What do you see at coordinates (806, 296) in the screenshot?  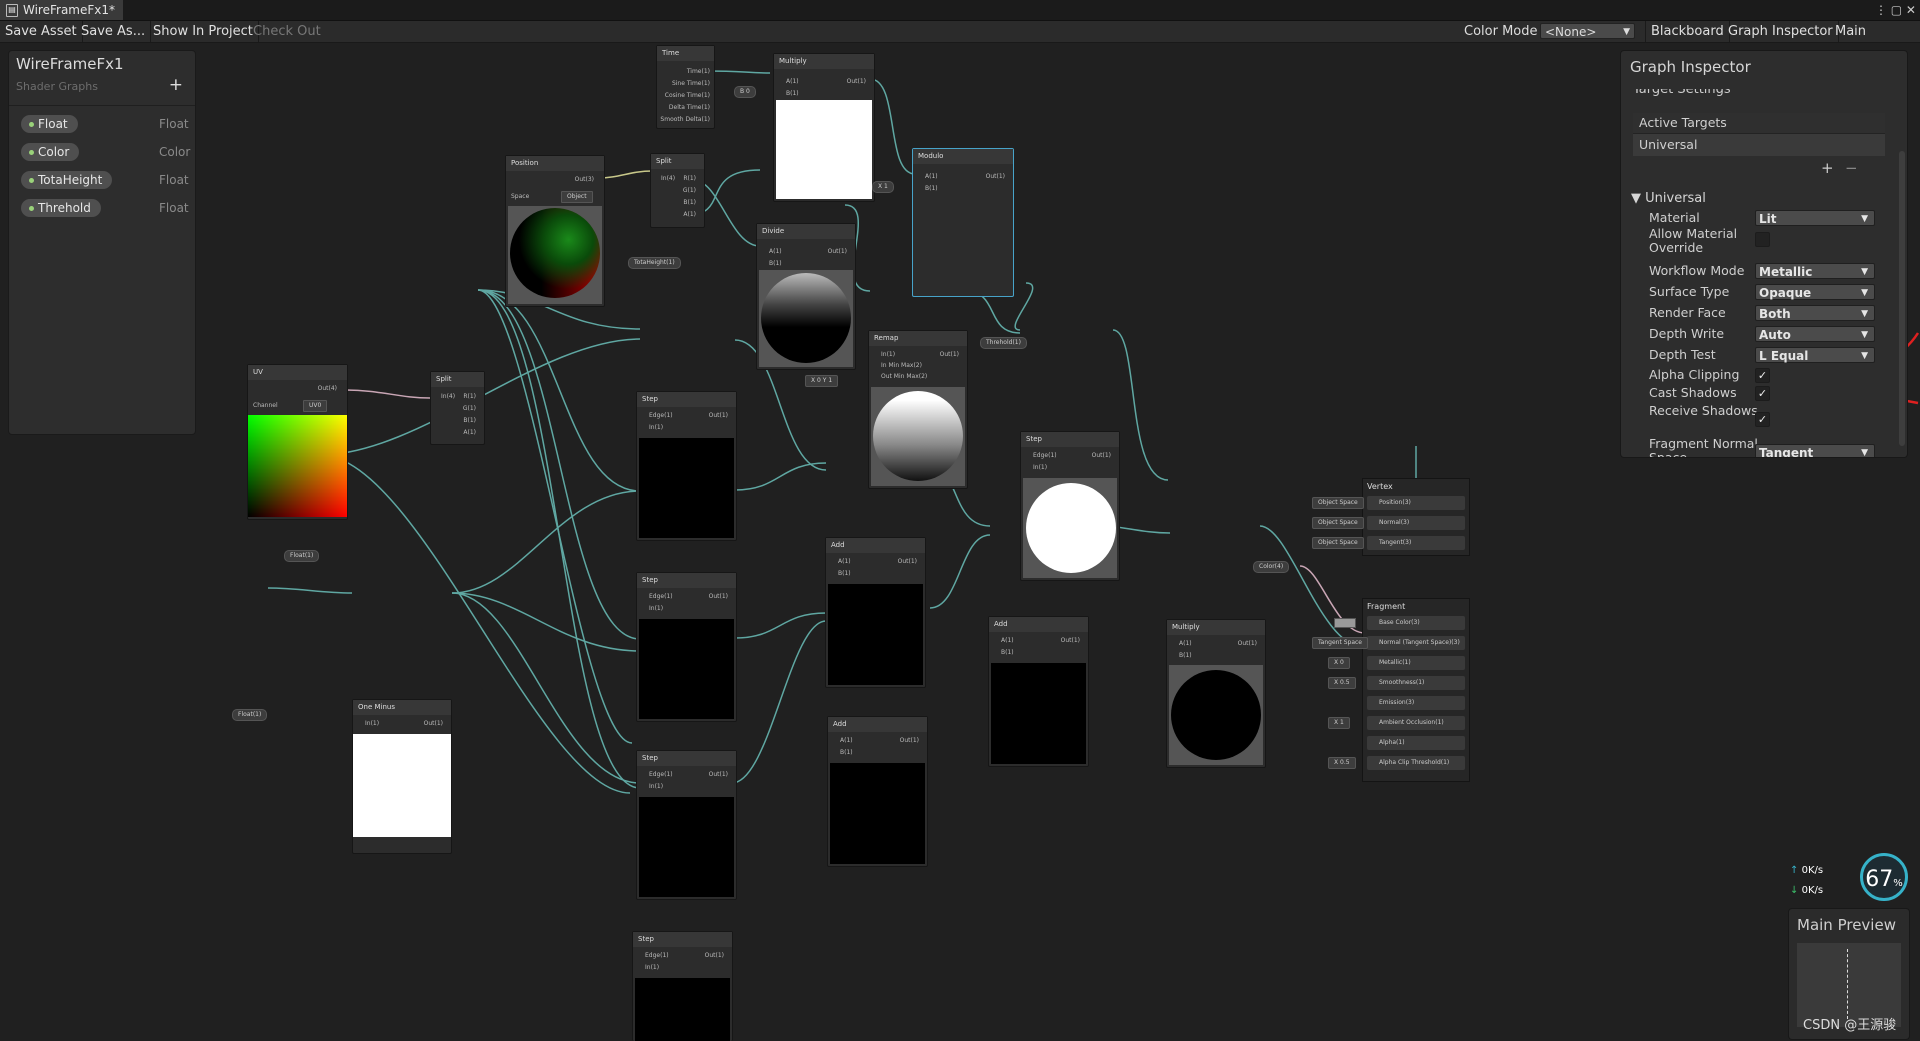 I see `divide-node: Divide A(1) B(1) Out(1)` at bounding box center [806, 296].